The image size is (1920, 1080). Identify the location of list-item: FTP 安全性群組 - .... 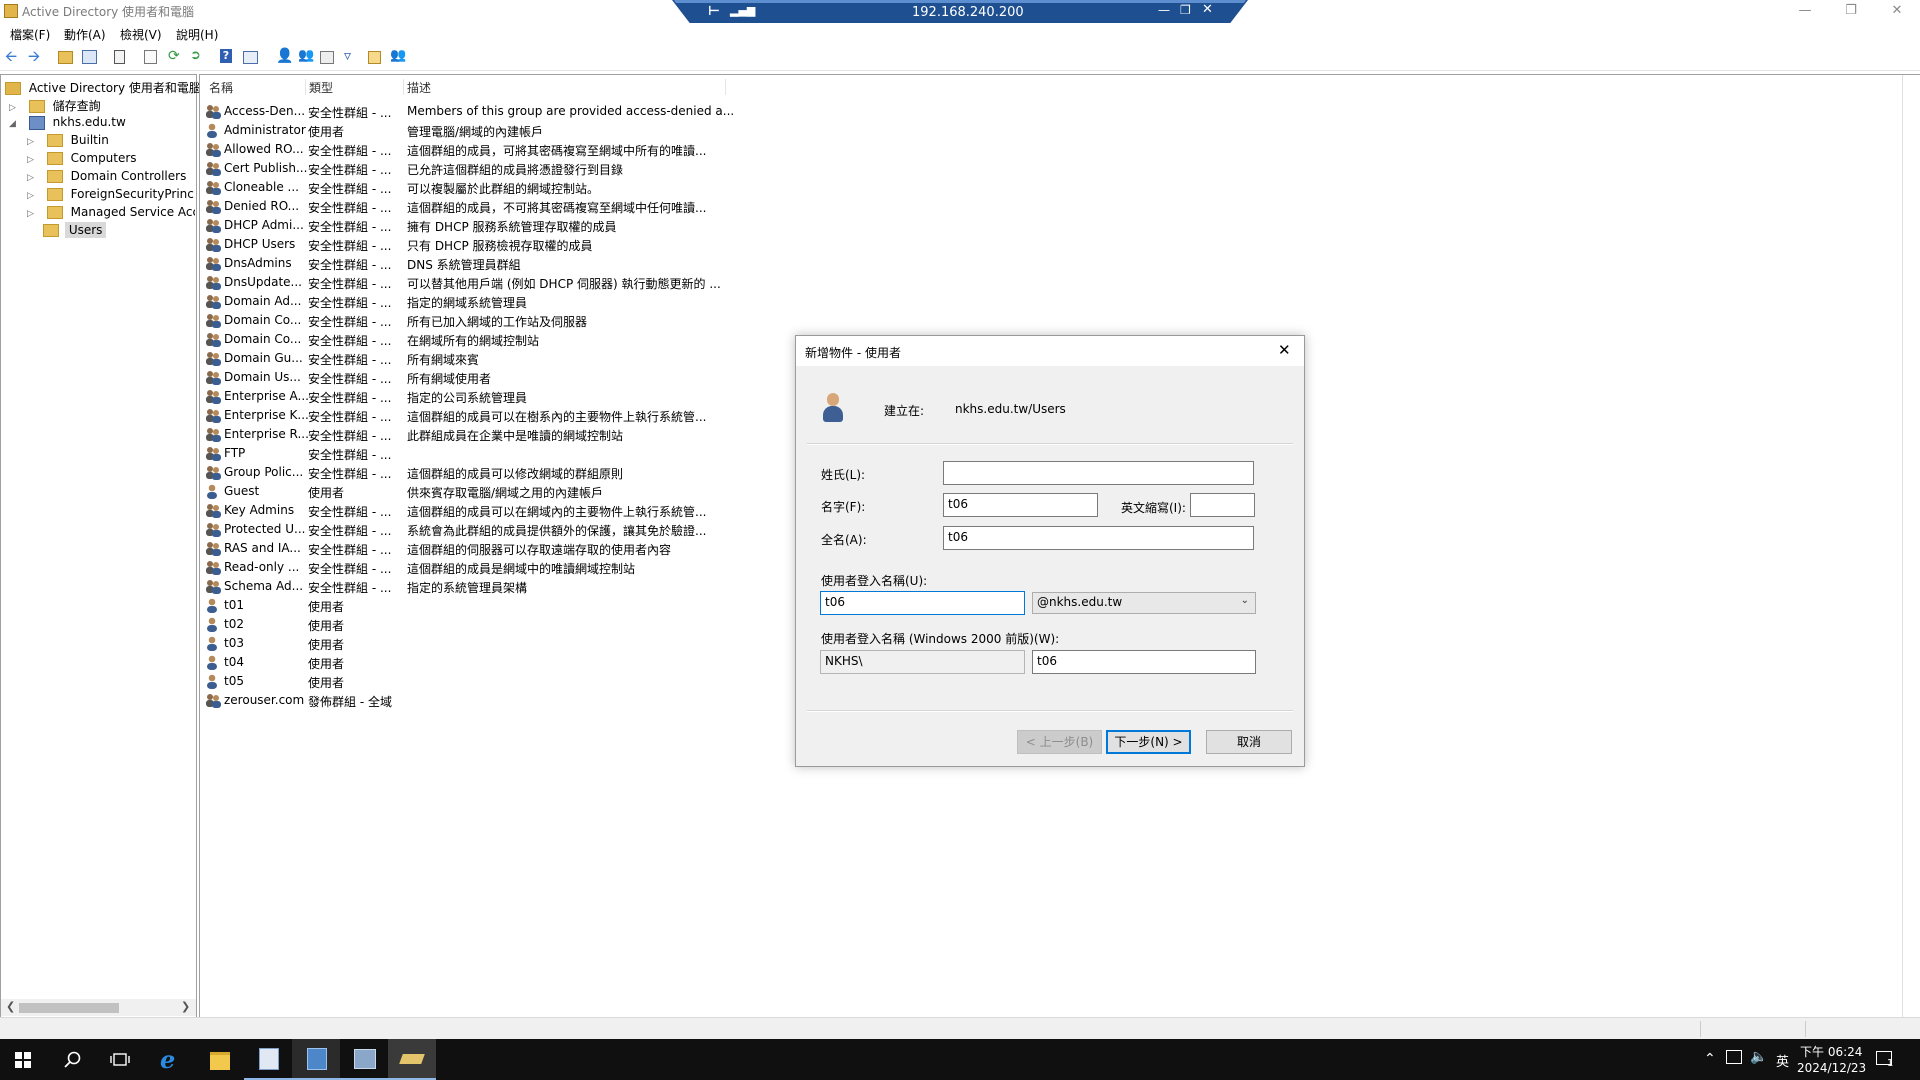
(485, 453).